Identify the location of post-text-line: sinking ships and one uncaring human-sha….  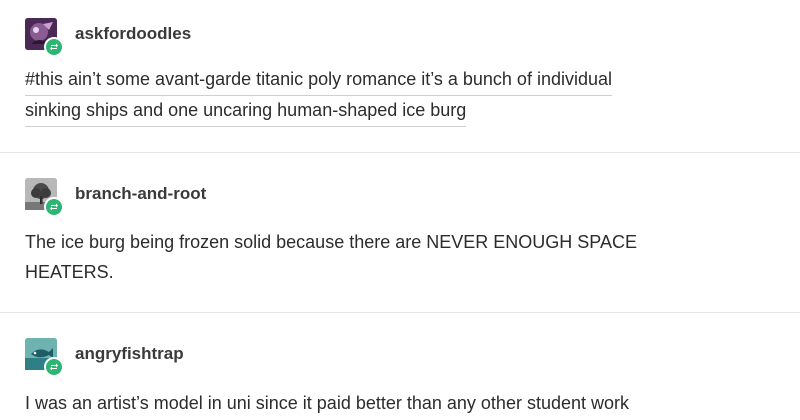
(246, 112).